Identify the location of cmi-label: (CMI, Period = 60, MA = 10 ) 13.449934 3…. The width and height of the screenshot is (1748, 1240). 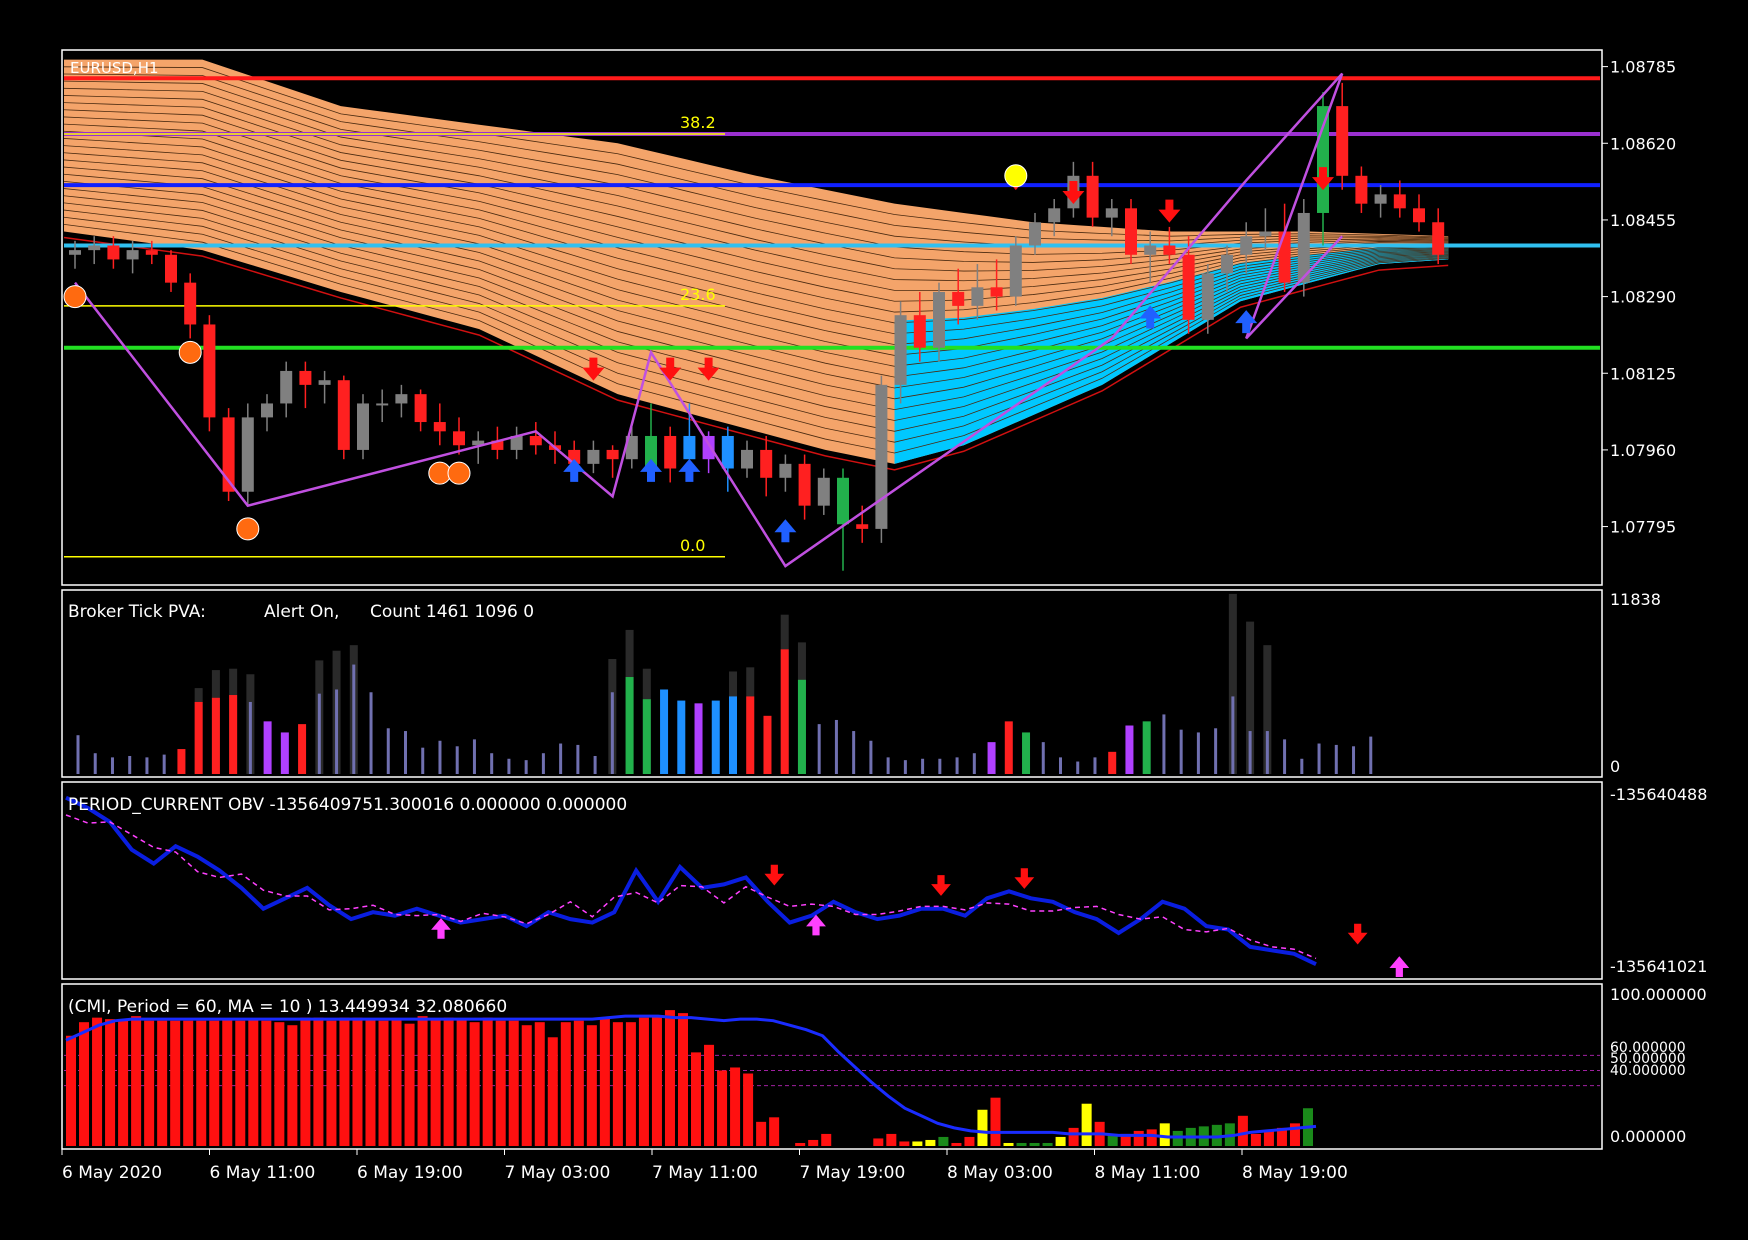
(287, 1007).